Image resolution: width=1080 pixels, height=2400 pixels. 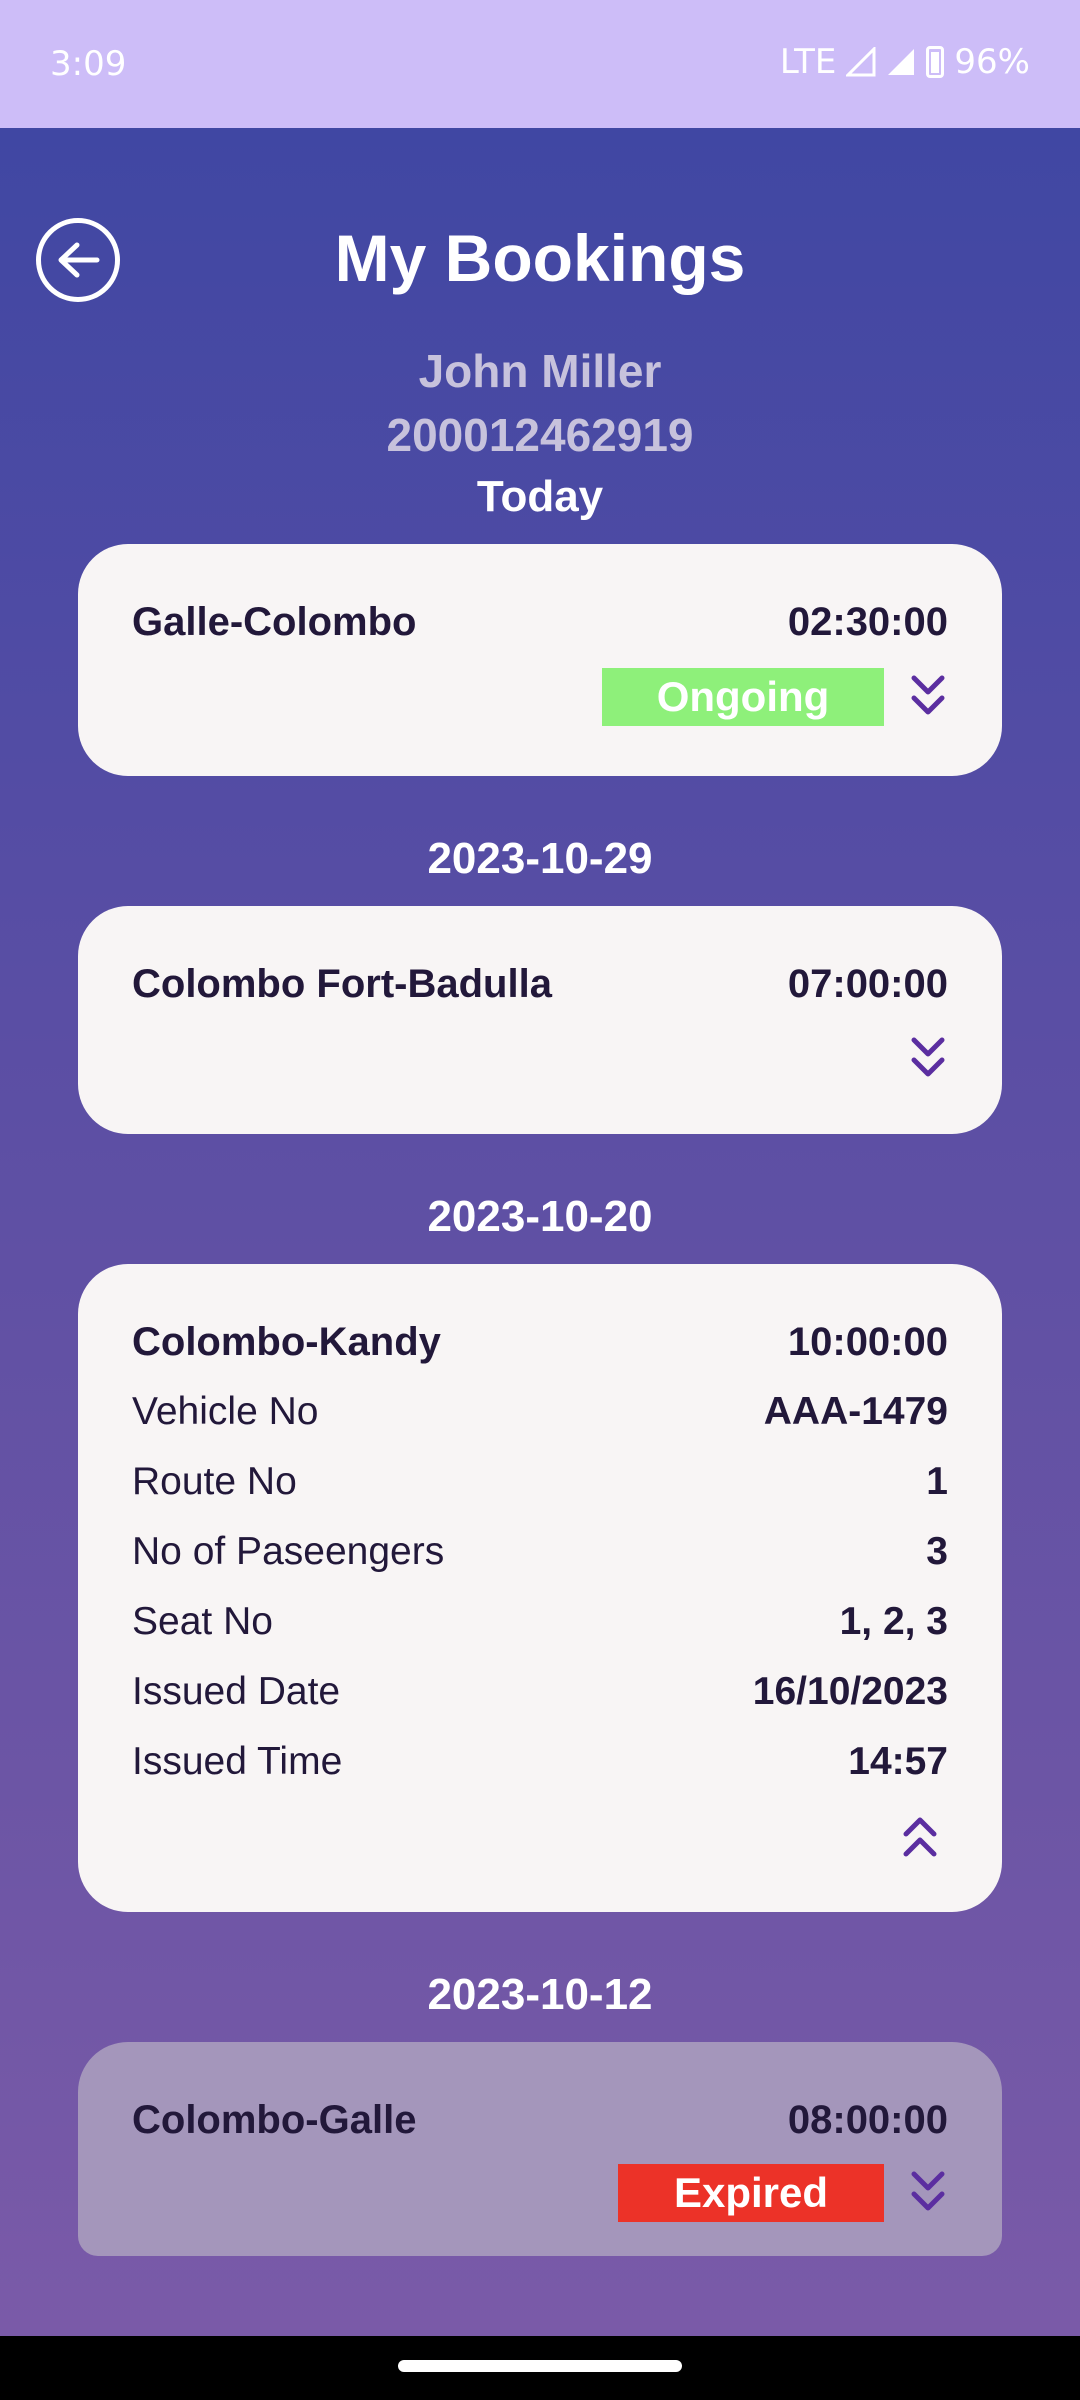 I want to click on detail-label: Vehicle No, so click(x=225, y=1411).